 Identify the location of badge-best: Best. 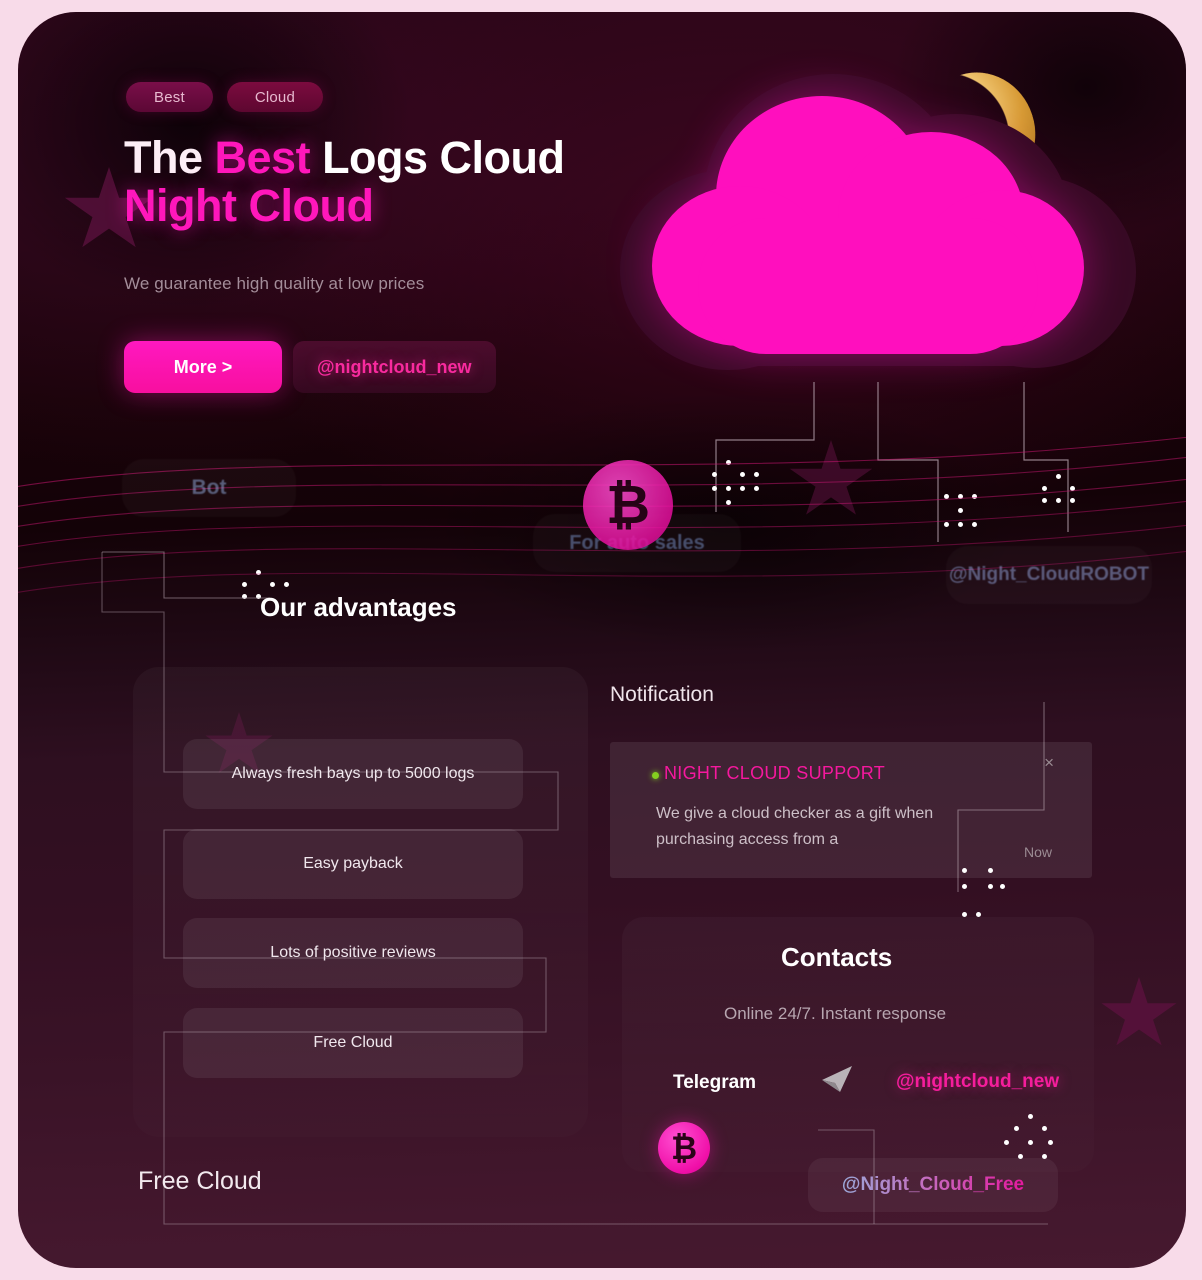
(169, 97).